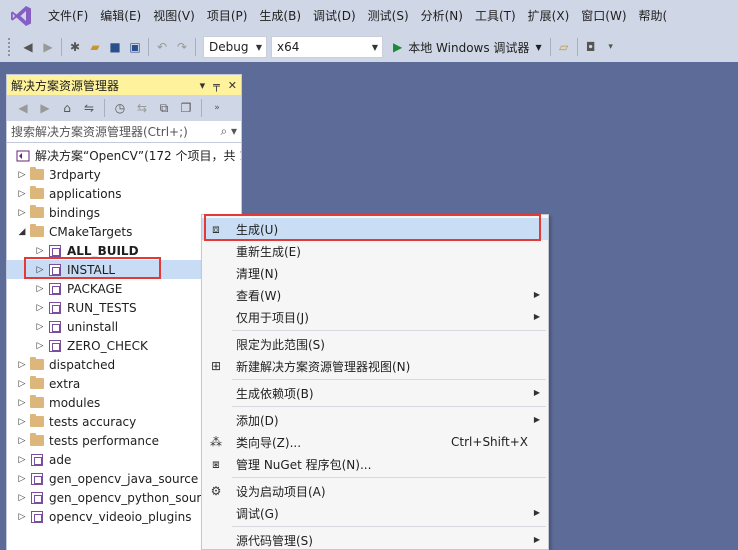 Image resolution: width=738 pixels, height=550 pixels. Describe the element at coordinates (375, 317) in the screenshot. I see `context-menu-item-4: 仅用于项目(J) ▶` at that location.